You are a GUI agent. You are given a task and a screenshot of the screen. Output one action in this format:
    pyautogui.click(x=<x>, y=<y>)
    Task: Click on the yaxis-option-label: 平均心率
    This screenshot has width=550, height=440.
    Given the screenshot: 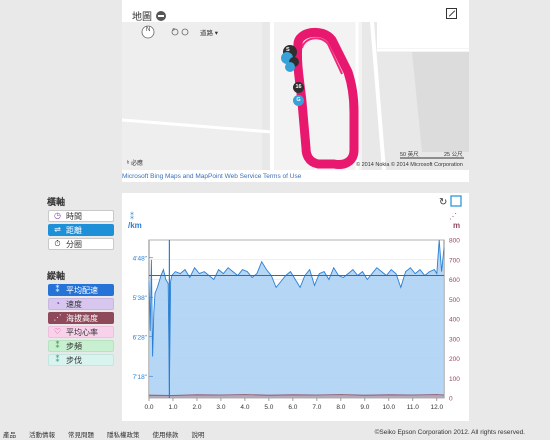 What is the action you would take?
    pyautogui.click(x=82, y=332)
    